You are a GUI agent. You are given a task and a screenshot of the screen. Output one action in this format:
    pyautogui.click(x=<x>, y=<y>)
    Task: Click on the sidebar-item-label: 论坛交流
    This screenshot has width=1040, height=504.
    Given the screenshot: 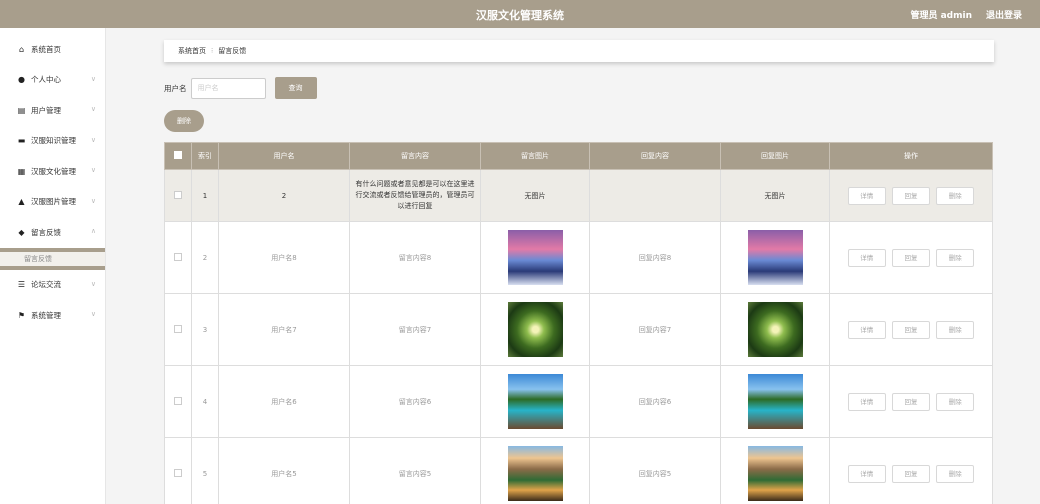 What is the action you would take?
    pyautogui.click(x=46, y=285)
    